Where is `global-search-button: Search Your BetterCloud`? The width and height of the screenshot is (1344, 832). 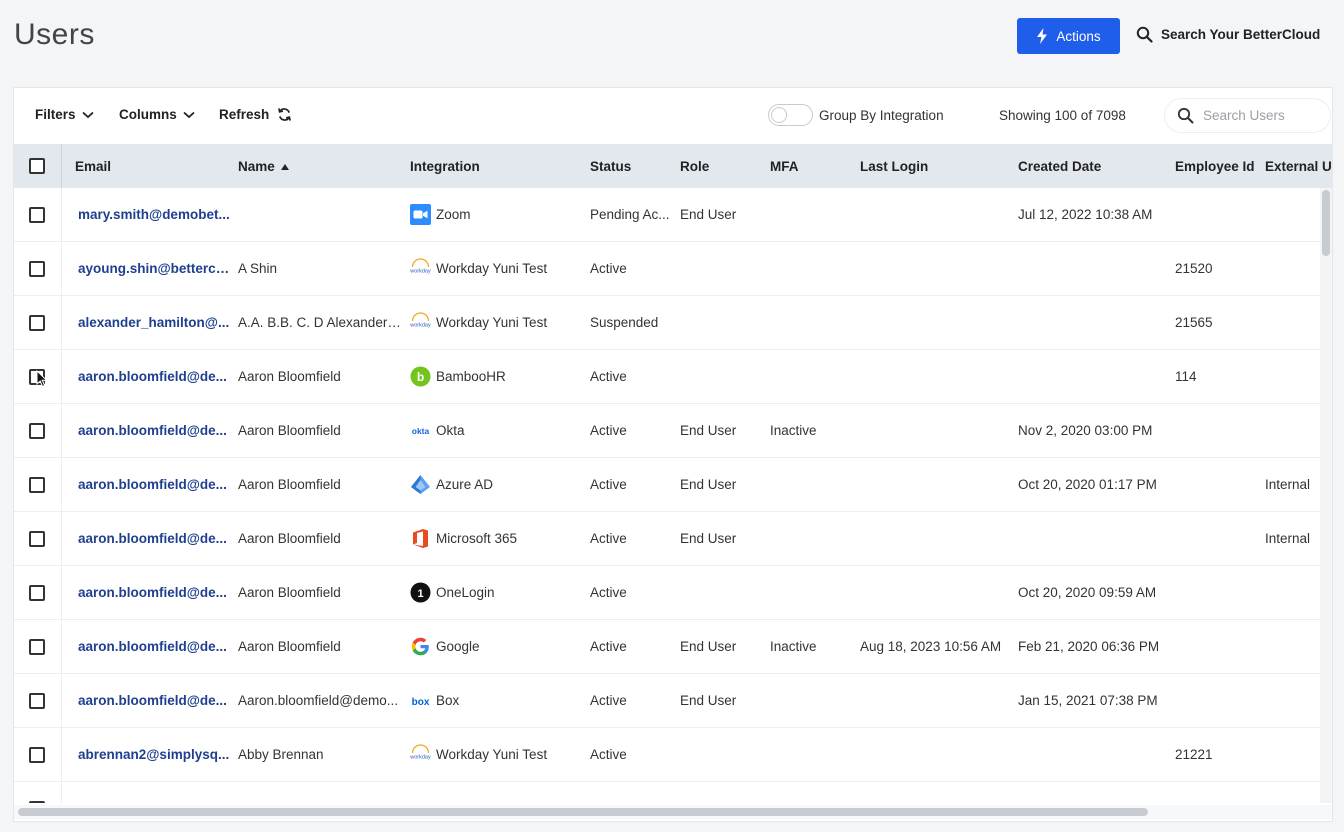
global-search-button: Search Your BetterCloud is located at coordinates (1228, 34).